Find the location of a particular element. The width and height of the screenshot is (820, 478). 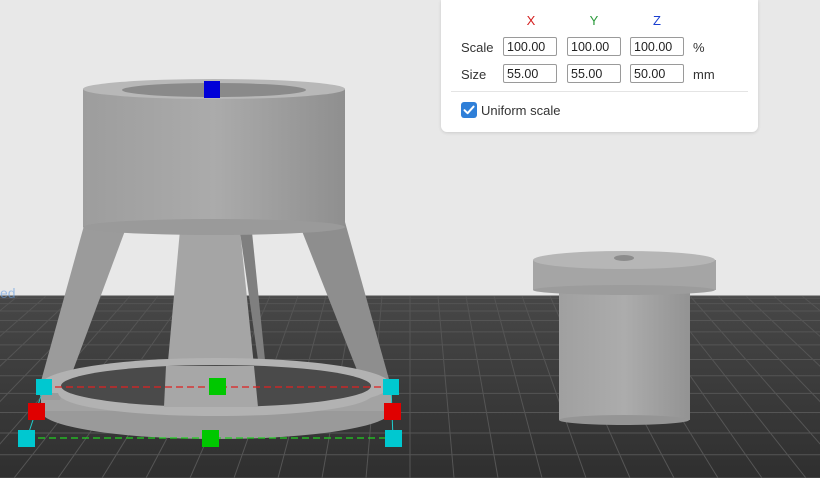

scale-handle-x-left is located at coordinates (36, 411).